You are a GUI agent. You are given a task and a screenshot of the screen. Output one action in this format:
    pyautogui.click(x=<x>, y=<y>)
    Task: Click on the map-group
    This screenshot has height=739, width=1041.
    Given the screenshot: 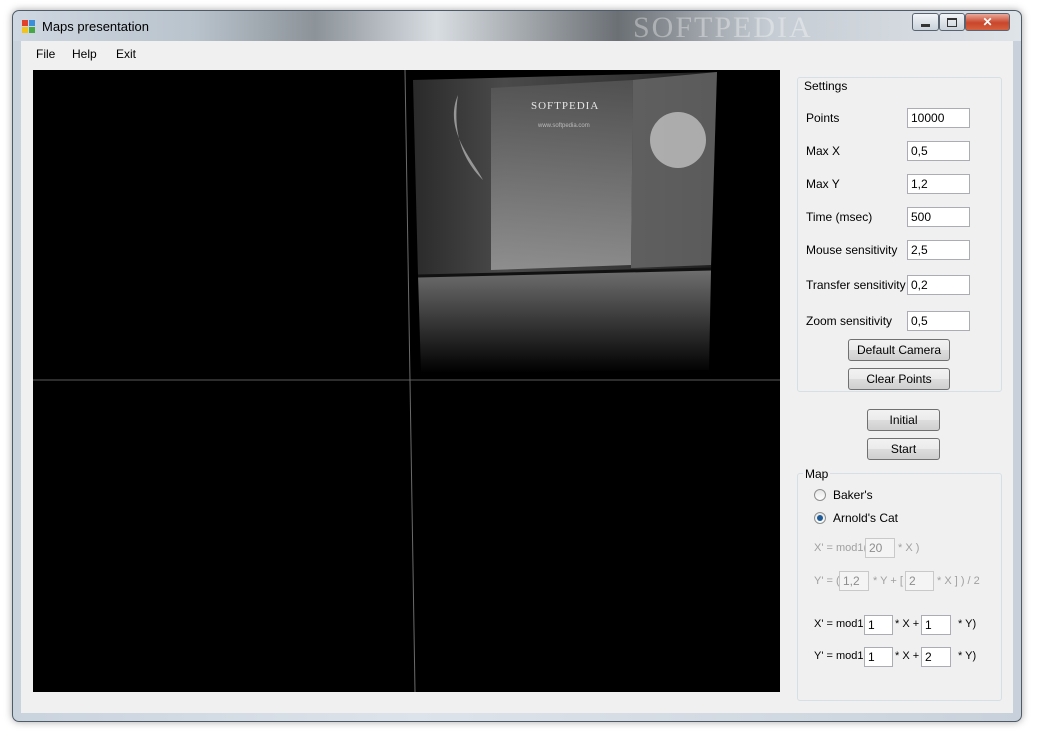 What is the action you would take?
    pyautogui.click(x=899, y=587)
    